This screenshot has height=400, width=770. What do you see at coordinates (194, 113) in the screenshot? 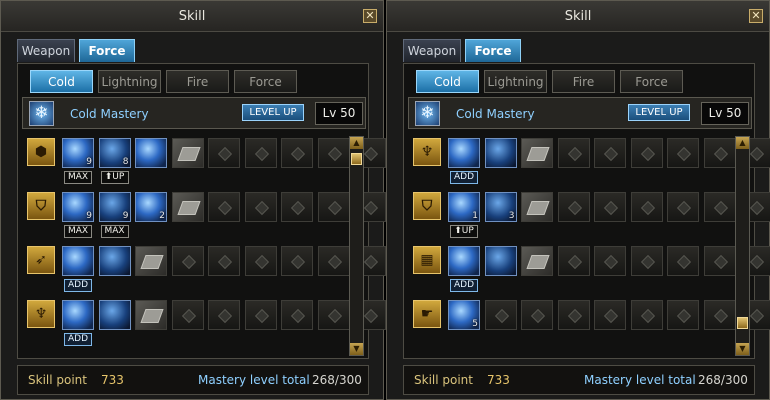
I see `mastery-bar: ❄ Cold Mastery LEVEL UP Lv 50` at bounding box center [194, 113].